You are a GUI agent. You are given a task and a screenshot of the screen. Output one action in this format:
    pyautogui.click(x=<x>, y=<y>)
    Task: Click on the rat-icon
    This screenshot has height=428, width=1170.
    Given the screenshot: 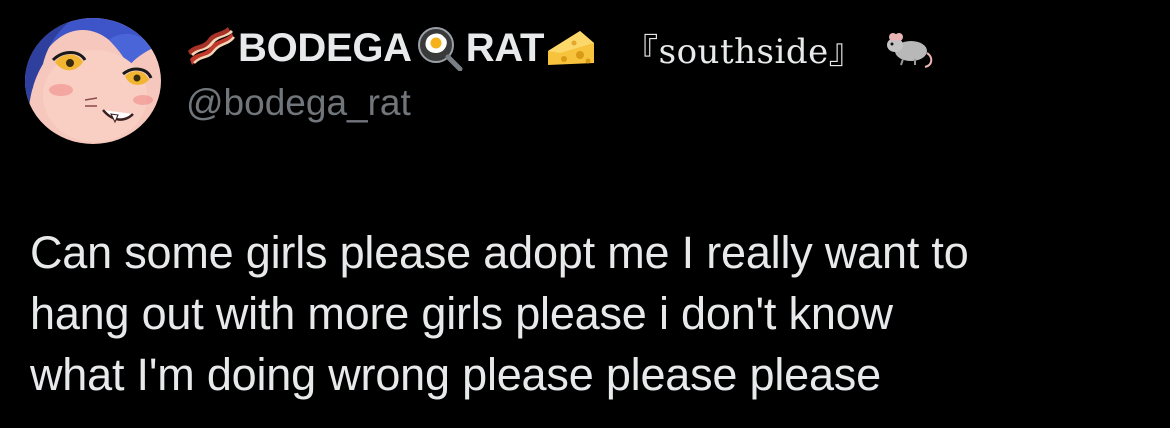 What is the action you would take?
    pyautogui.click(x=910, y=48)
    